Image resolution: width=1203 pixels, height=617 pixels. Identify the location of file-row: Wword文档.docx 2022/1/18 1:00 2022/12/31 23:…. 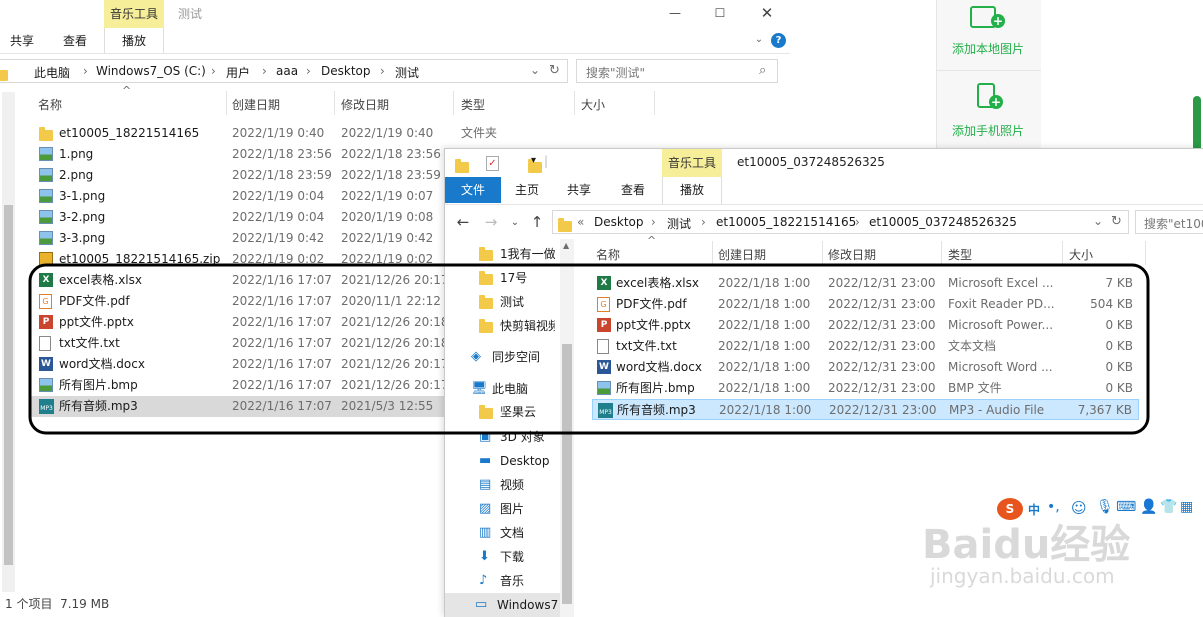
(865, 367).